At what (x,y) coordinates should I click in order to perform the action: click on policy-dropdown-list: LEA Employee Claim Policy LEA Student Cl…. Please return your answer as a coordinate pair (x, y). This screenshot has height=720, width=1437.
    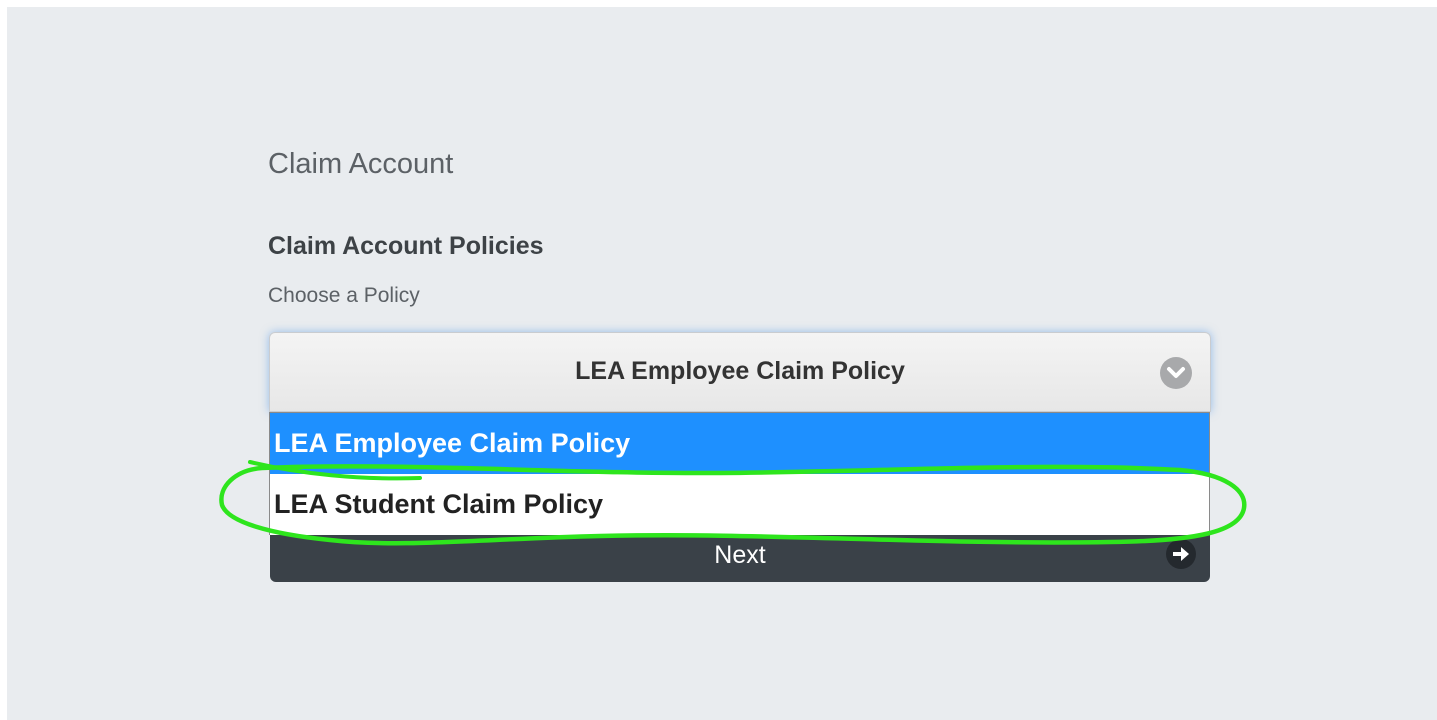
    Looking at the image, I should click on (739, 473).